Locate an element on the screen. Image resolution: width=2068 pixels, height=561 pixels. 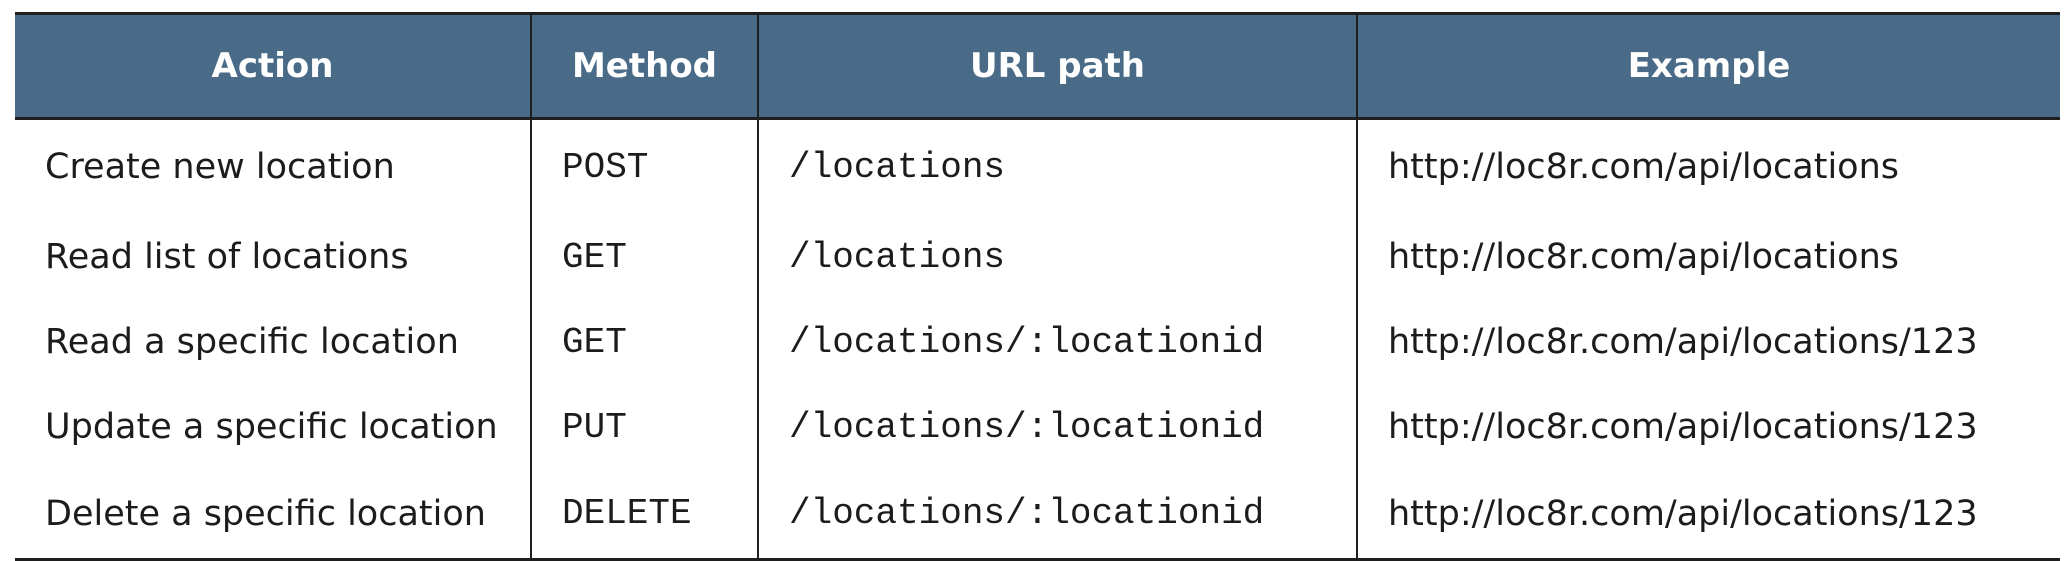
action-cell: Create new location is located at coordinates (220, 167).